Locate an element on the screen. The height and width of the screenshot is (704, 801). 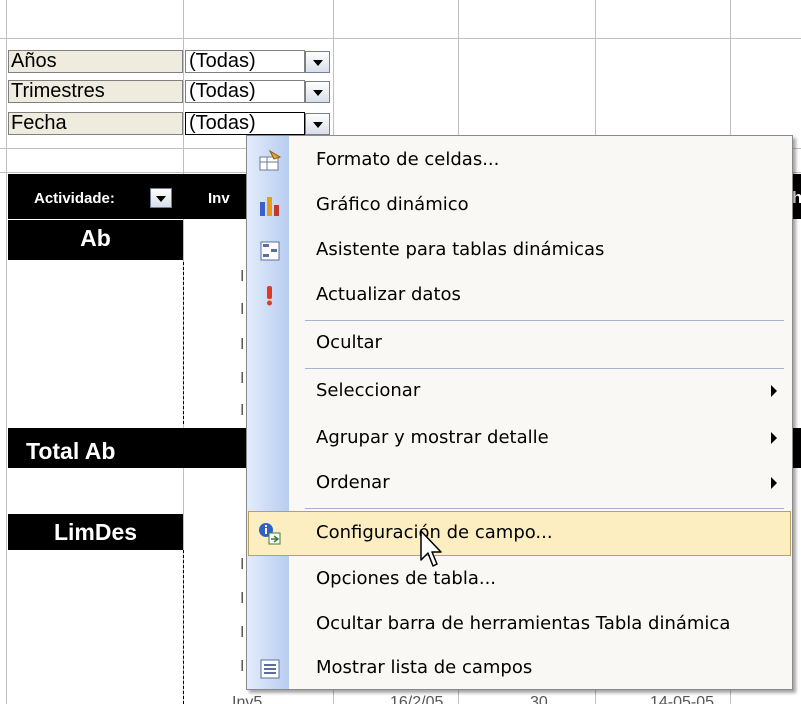
menu-item-refresh-data: Actualizar datos is located at coordinates (519, 295).